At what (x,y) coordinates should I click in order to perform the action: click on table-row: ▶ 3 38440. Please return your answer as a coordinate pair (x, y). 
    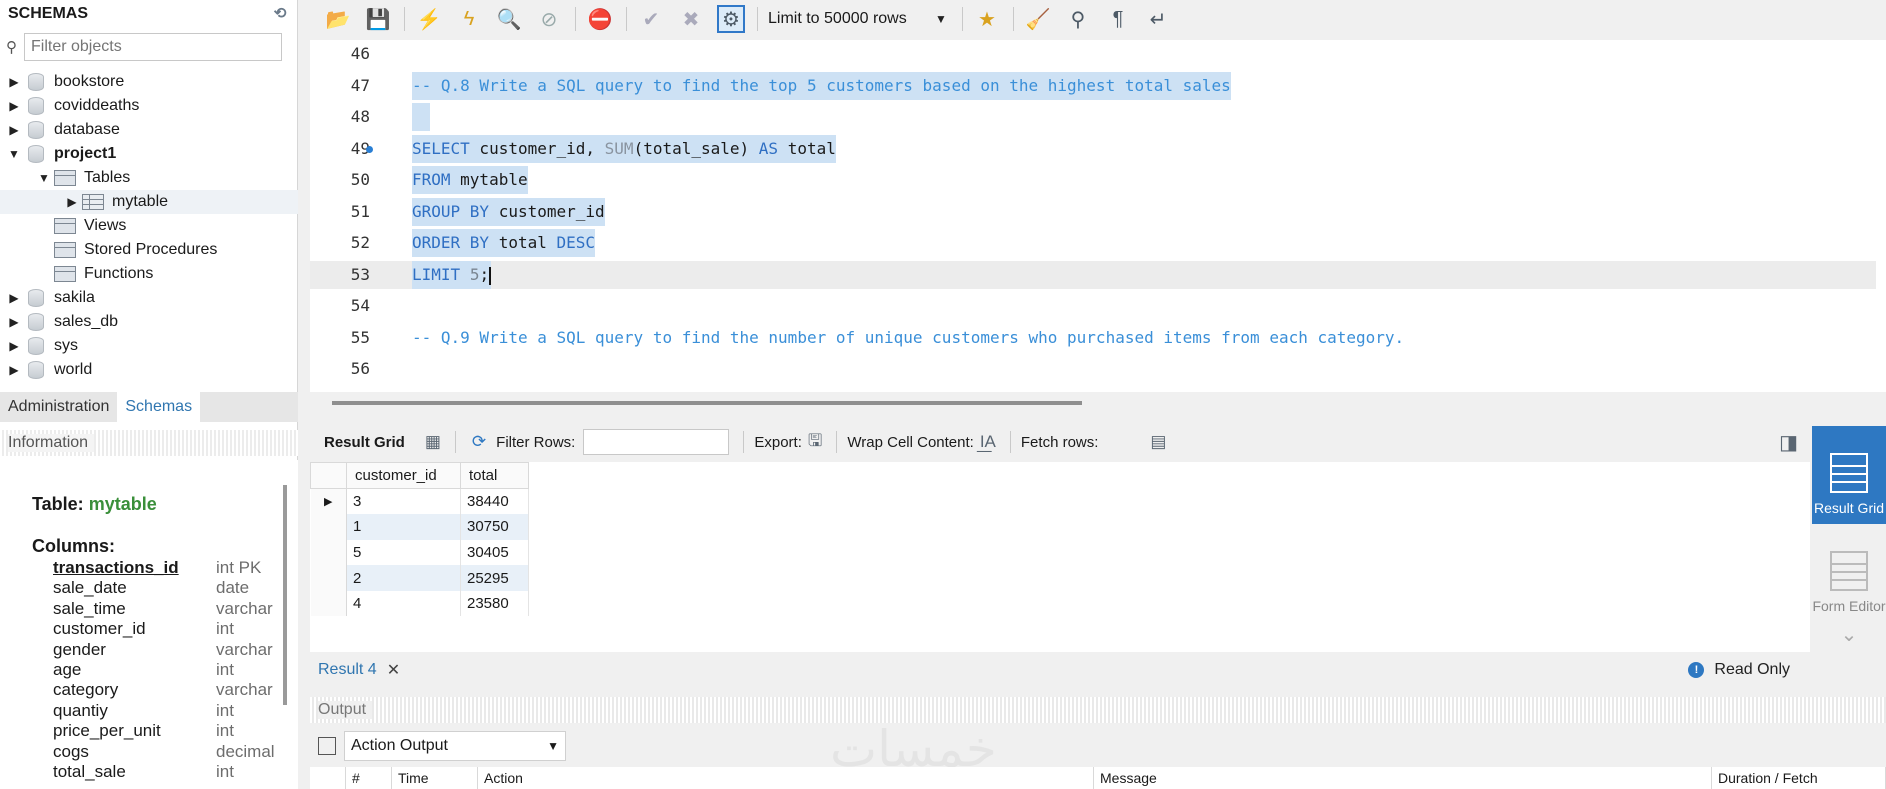
    Looking at the image, I should click on (419, 501).